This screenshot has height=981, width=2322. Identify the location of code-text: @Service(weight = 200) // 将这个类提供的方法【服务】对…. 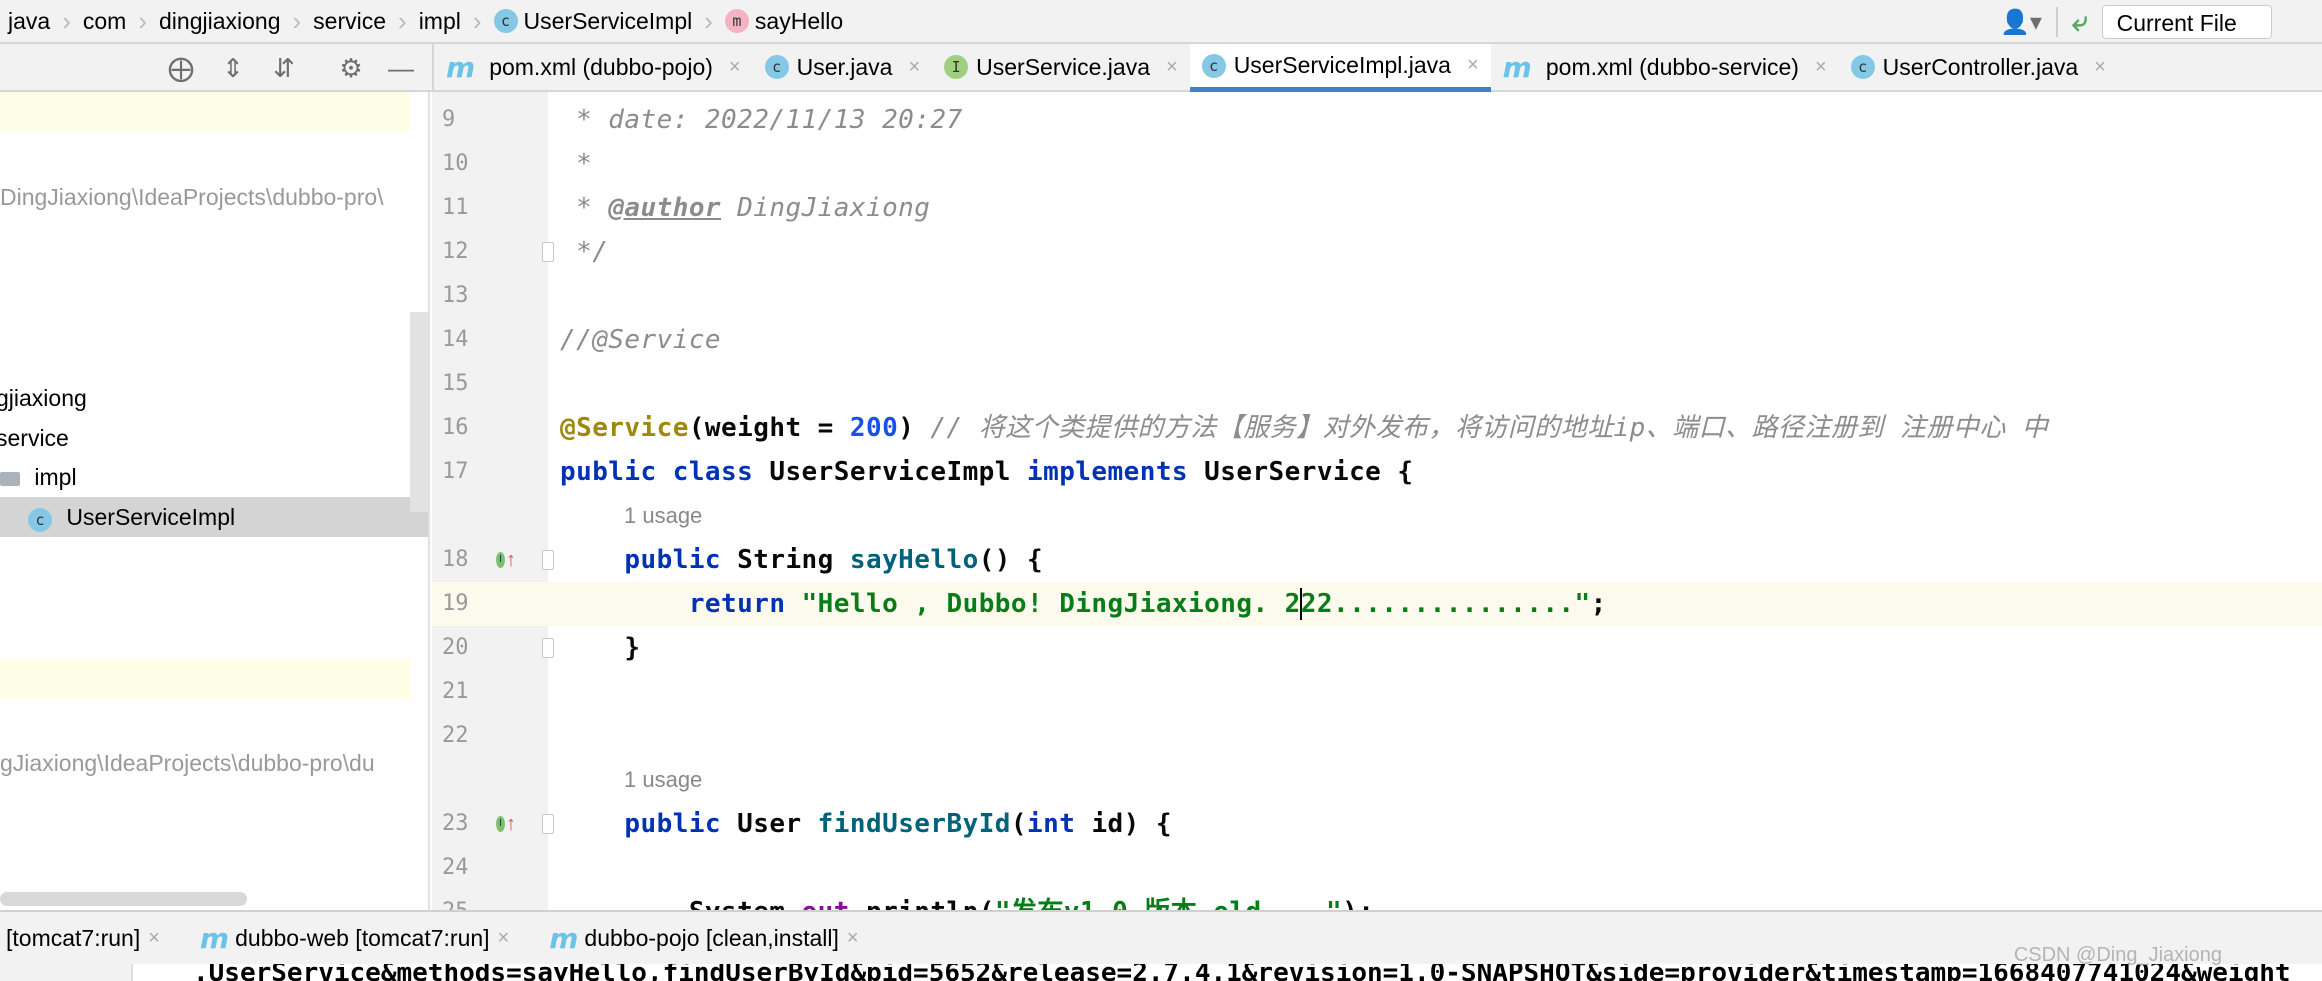
(1304, 428).